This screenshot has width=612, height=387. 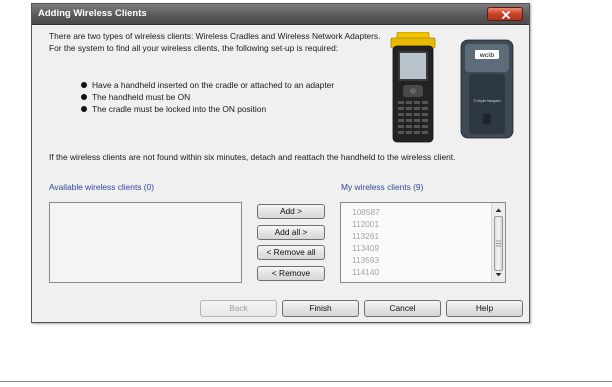 I want to click on grip-icon, so click(x=498, y=243).